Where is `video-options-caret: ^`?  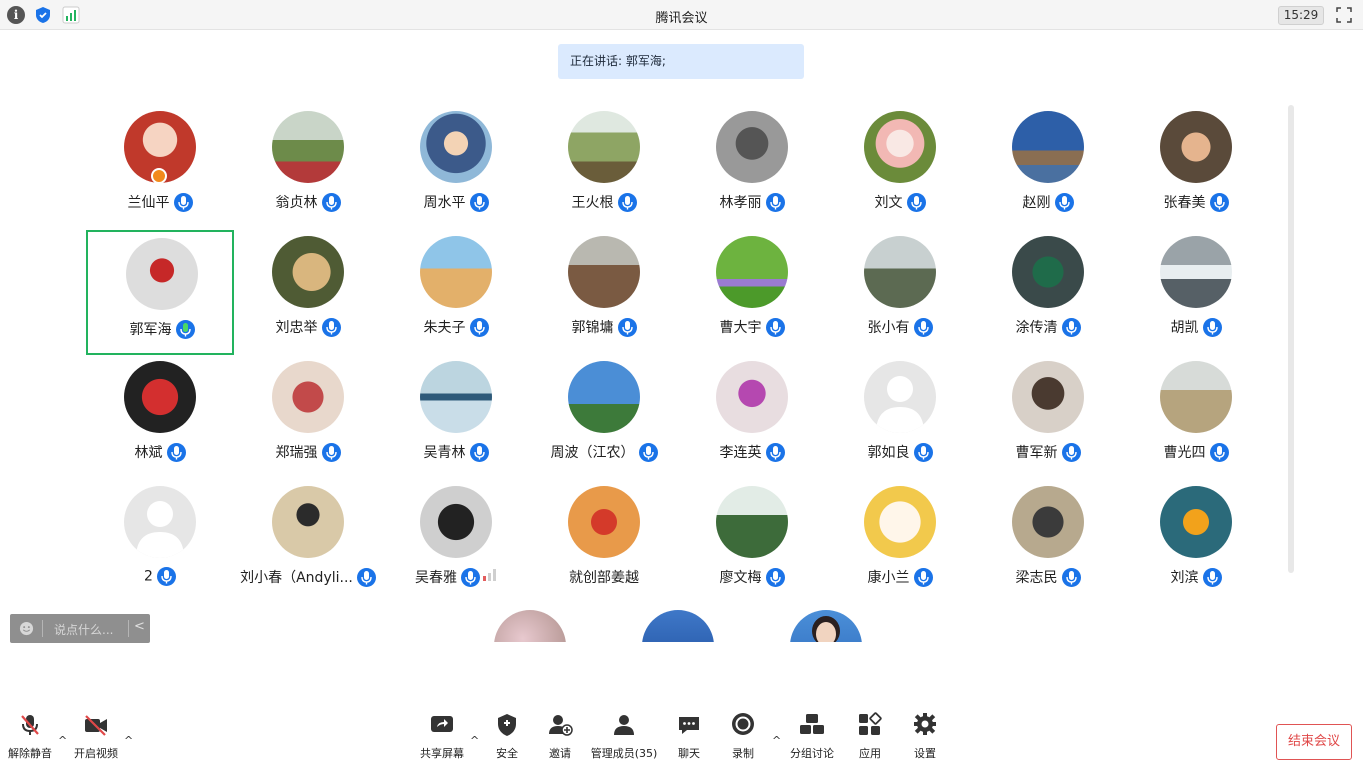
video-options-caret: ^ is located at coordinates (128, 740).